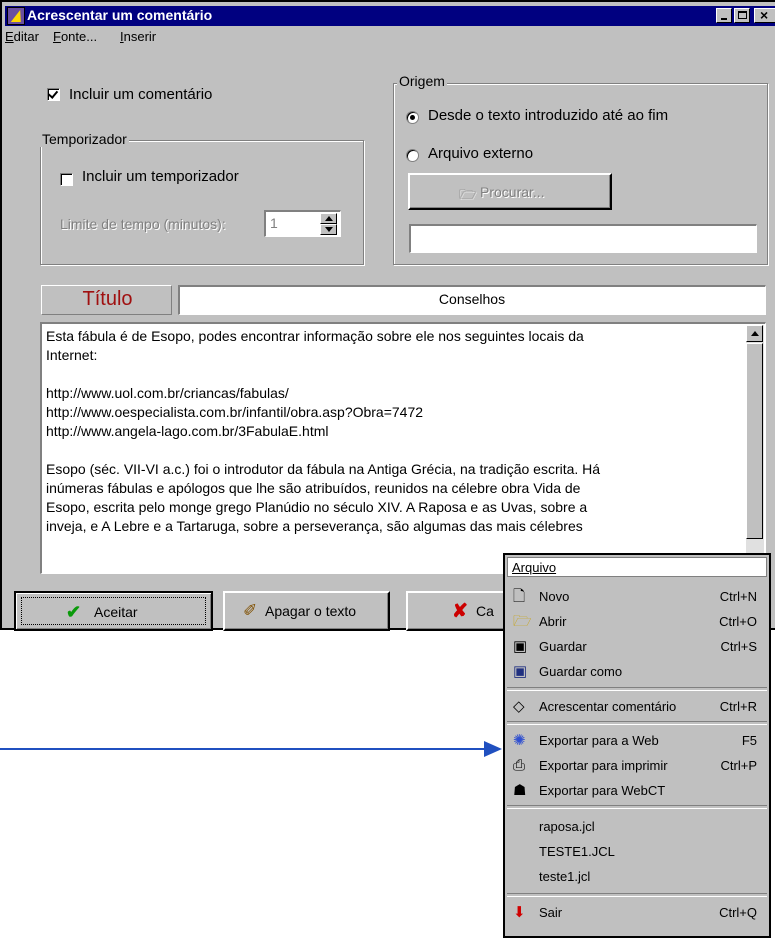 This screenshot has height=939, width=775. Describe the element at coordinates (143, 224) in the screenshot. I see `time-limit-label: Limite de tempo (minutos):` at that location.